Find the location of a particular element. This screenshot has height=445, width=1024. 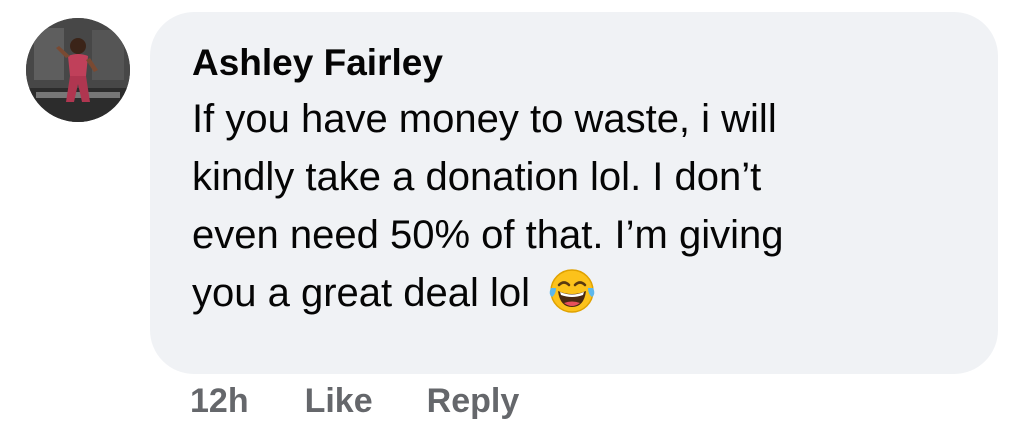

comment-actions: 12h Like Reply is located at coordinates (354, 401).